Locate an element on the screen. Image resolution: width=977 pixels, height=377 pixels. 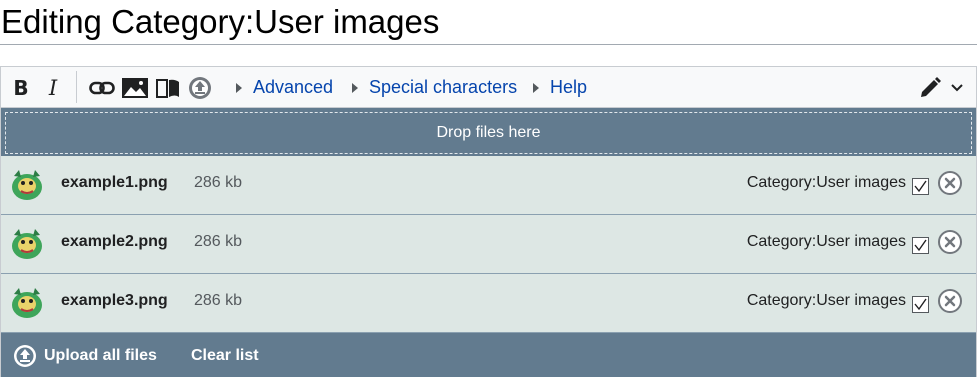
file-name: example3.png is located at coordinates (114, 300).